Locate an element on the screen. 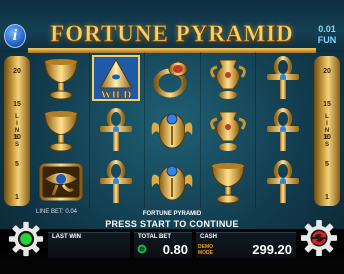 The width and height of the screenshot is (344, 274). denomination-selector: 0.01 FUN is located at coordinates (327, 35).